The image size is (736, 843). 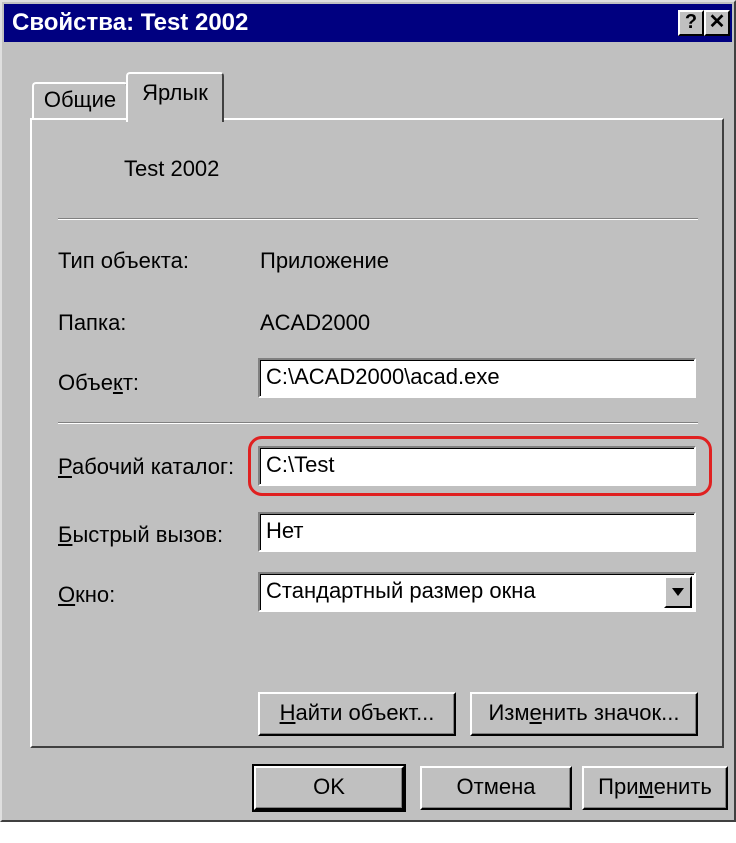 What do you see at coordinates (141, 534) in the screenshot?
I see `hotkey-label: Быстрый вызов:` at bounding box center [141, 534].